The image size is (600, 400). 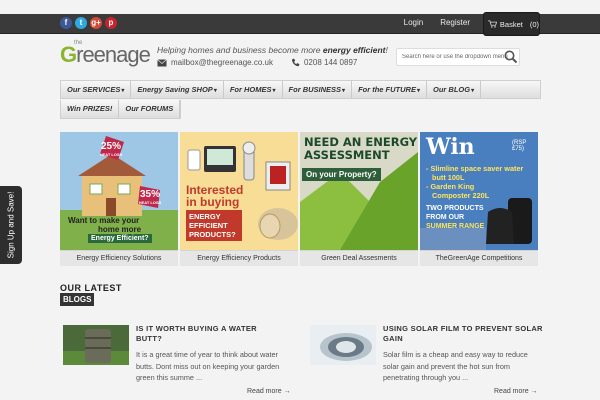 I want to click on site-logo: the Greenage, so click(x=106, y=53).